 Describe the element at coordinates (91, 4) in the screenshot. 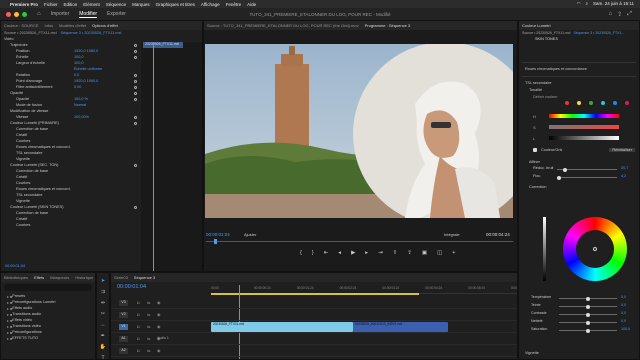

I see `menu-element: Elément` at that location.